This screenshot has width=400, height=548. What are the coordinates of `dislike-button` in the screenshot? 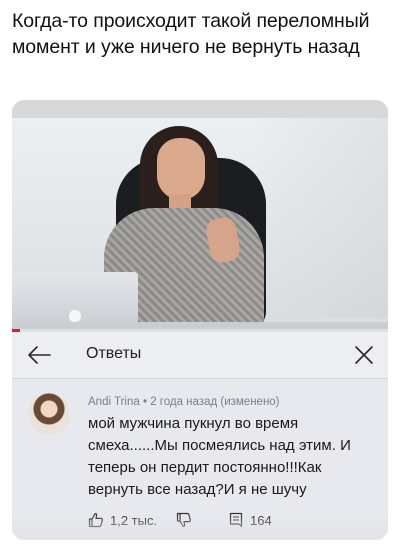 It's located at (184, 520).